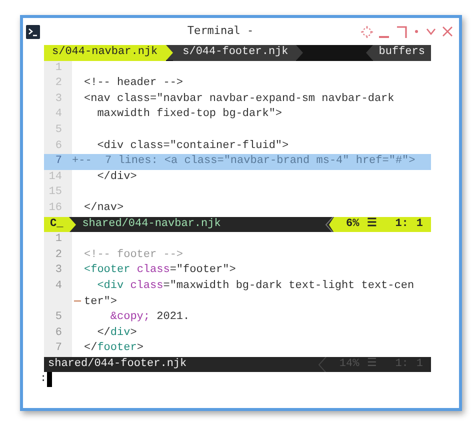 Image resolution: width=474 pixels, height=430 pixels. What do you see at coordinates (173, 317) in the screenshot?
I see `code-text: 2021.` at bounding box center [173, 317].